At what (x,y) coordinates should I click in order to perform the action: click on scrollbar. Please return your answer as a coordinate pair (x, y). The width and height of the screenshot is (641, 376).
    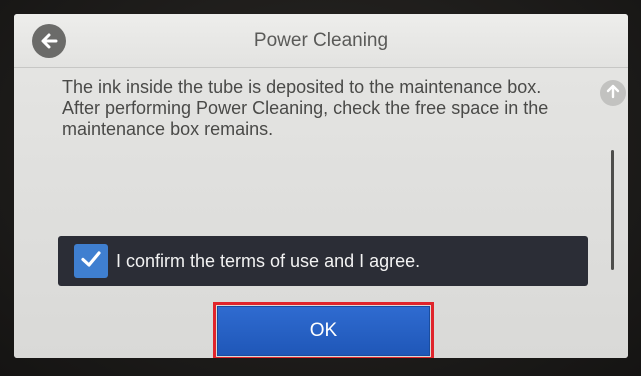
    Looking at the image, I should click on (612, 210).